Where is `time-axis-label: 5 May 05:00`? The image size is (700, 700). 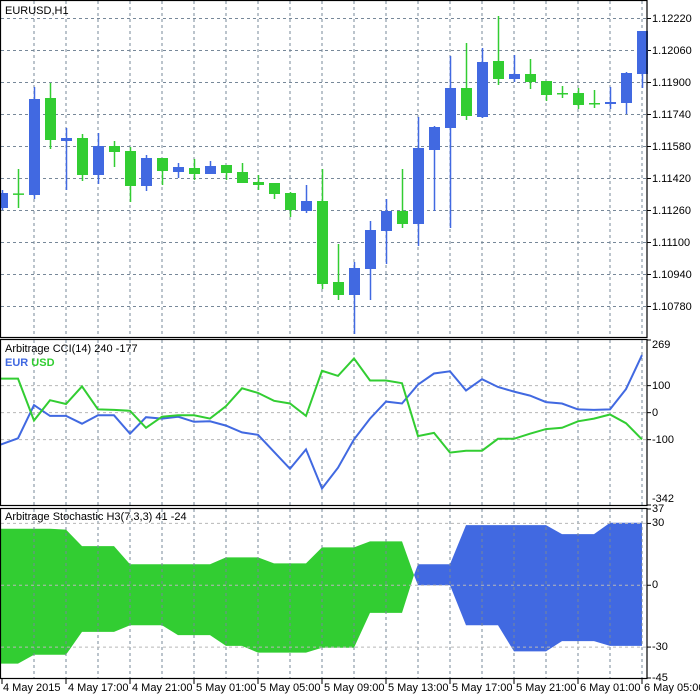
time-axis-label: 5 May 05:00 is located at coordinates (290, 688).